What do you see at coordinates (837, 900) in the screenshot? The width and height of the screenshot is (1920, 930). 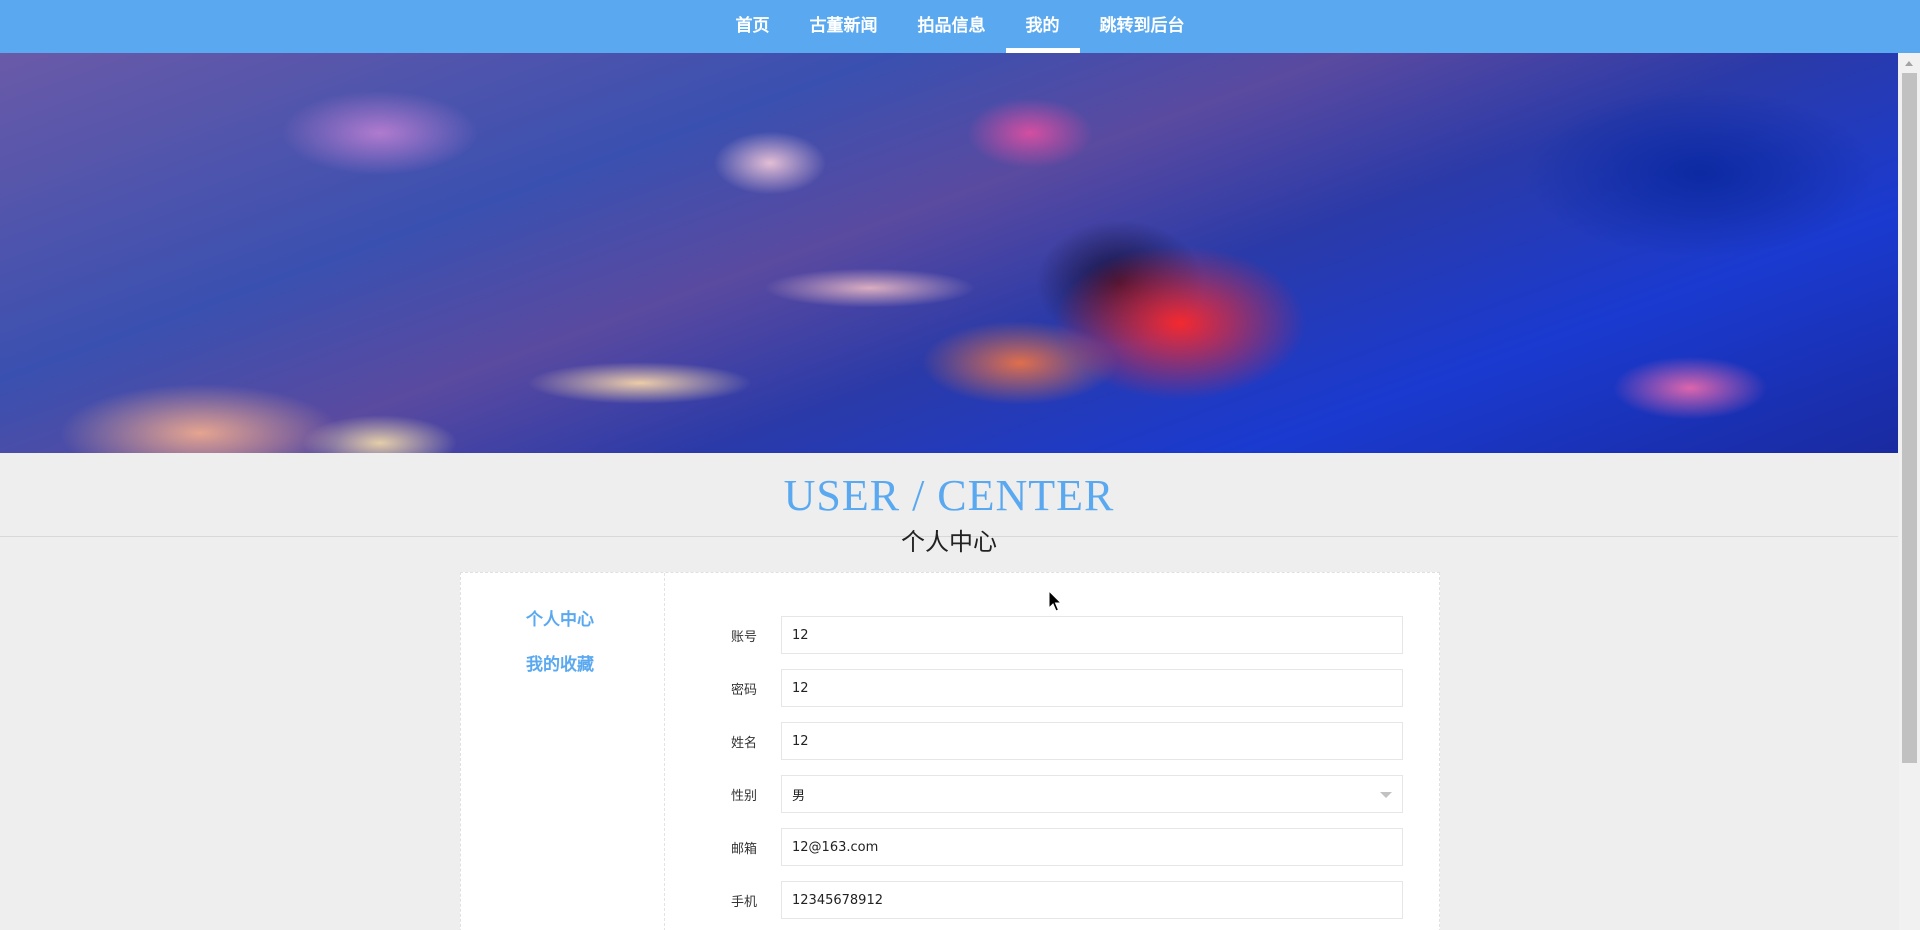 I see `phone-value: 12345678912` at bounding box center [837, 900].